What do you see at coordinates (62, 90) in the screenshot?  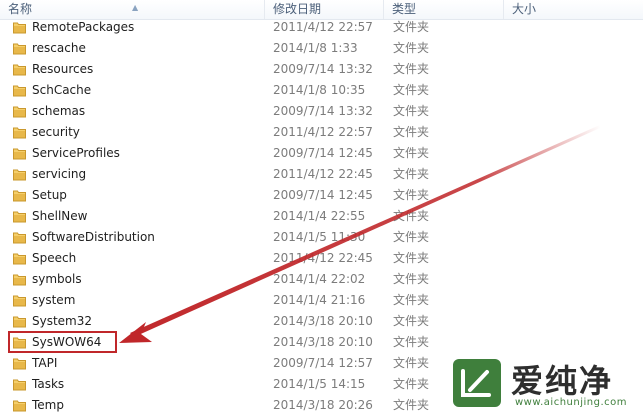 I see `file-name: SchCache` at bounding box center [62, 90].